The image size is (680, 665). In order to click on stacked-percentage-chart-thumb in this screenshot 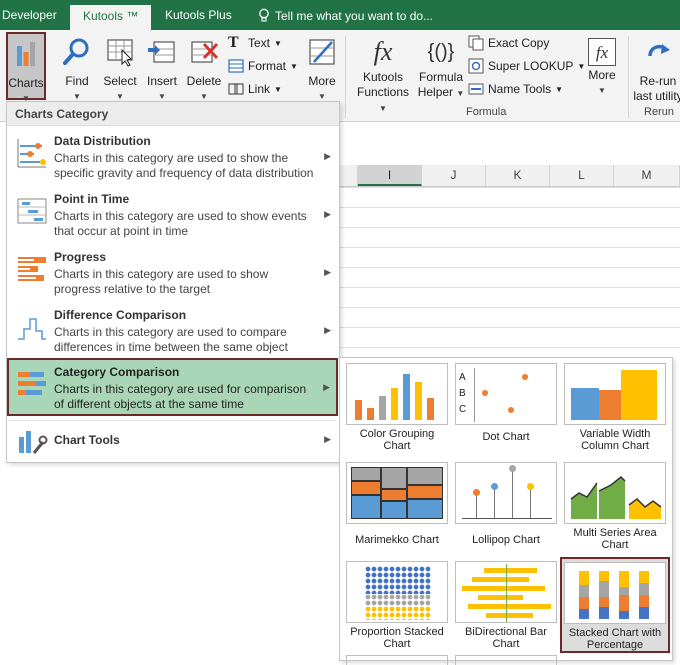, I will do `click(615, 593)`.